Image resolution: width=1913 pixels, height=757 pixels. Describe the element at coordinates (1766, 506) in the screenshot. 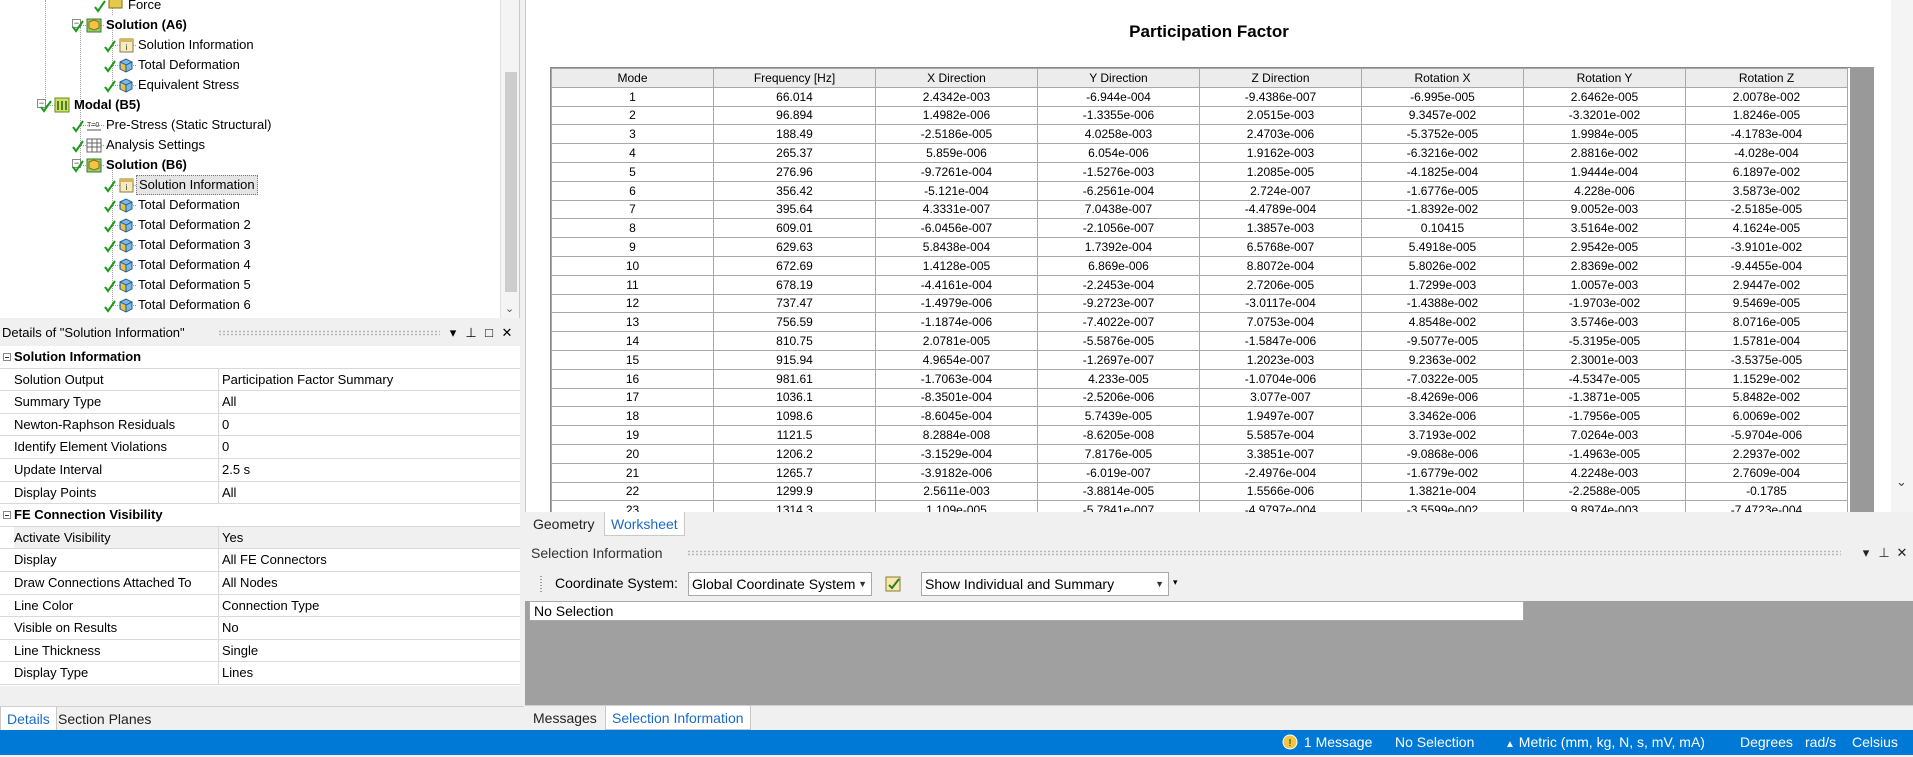

I see `table-cell: -7.4723e-004` at that location.